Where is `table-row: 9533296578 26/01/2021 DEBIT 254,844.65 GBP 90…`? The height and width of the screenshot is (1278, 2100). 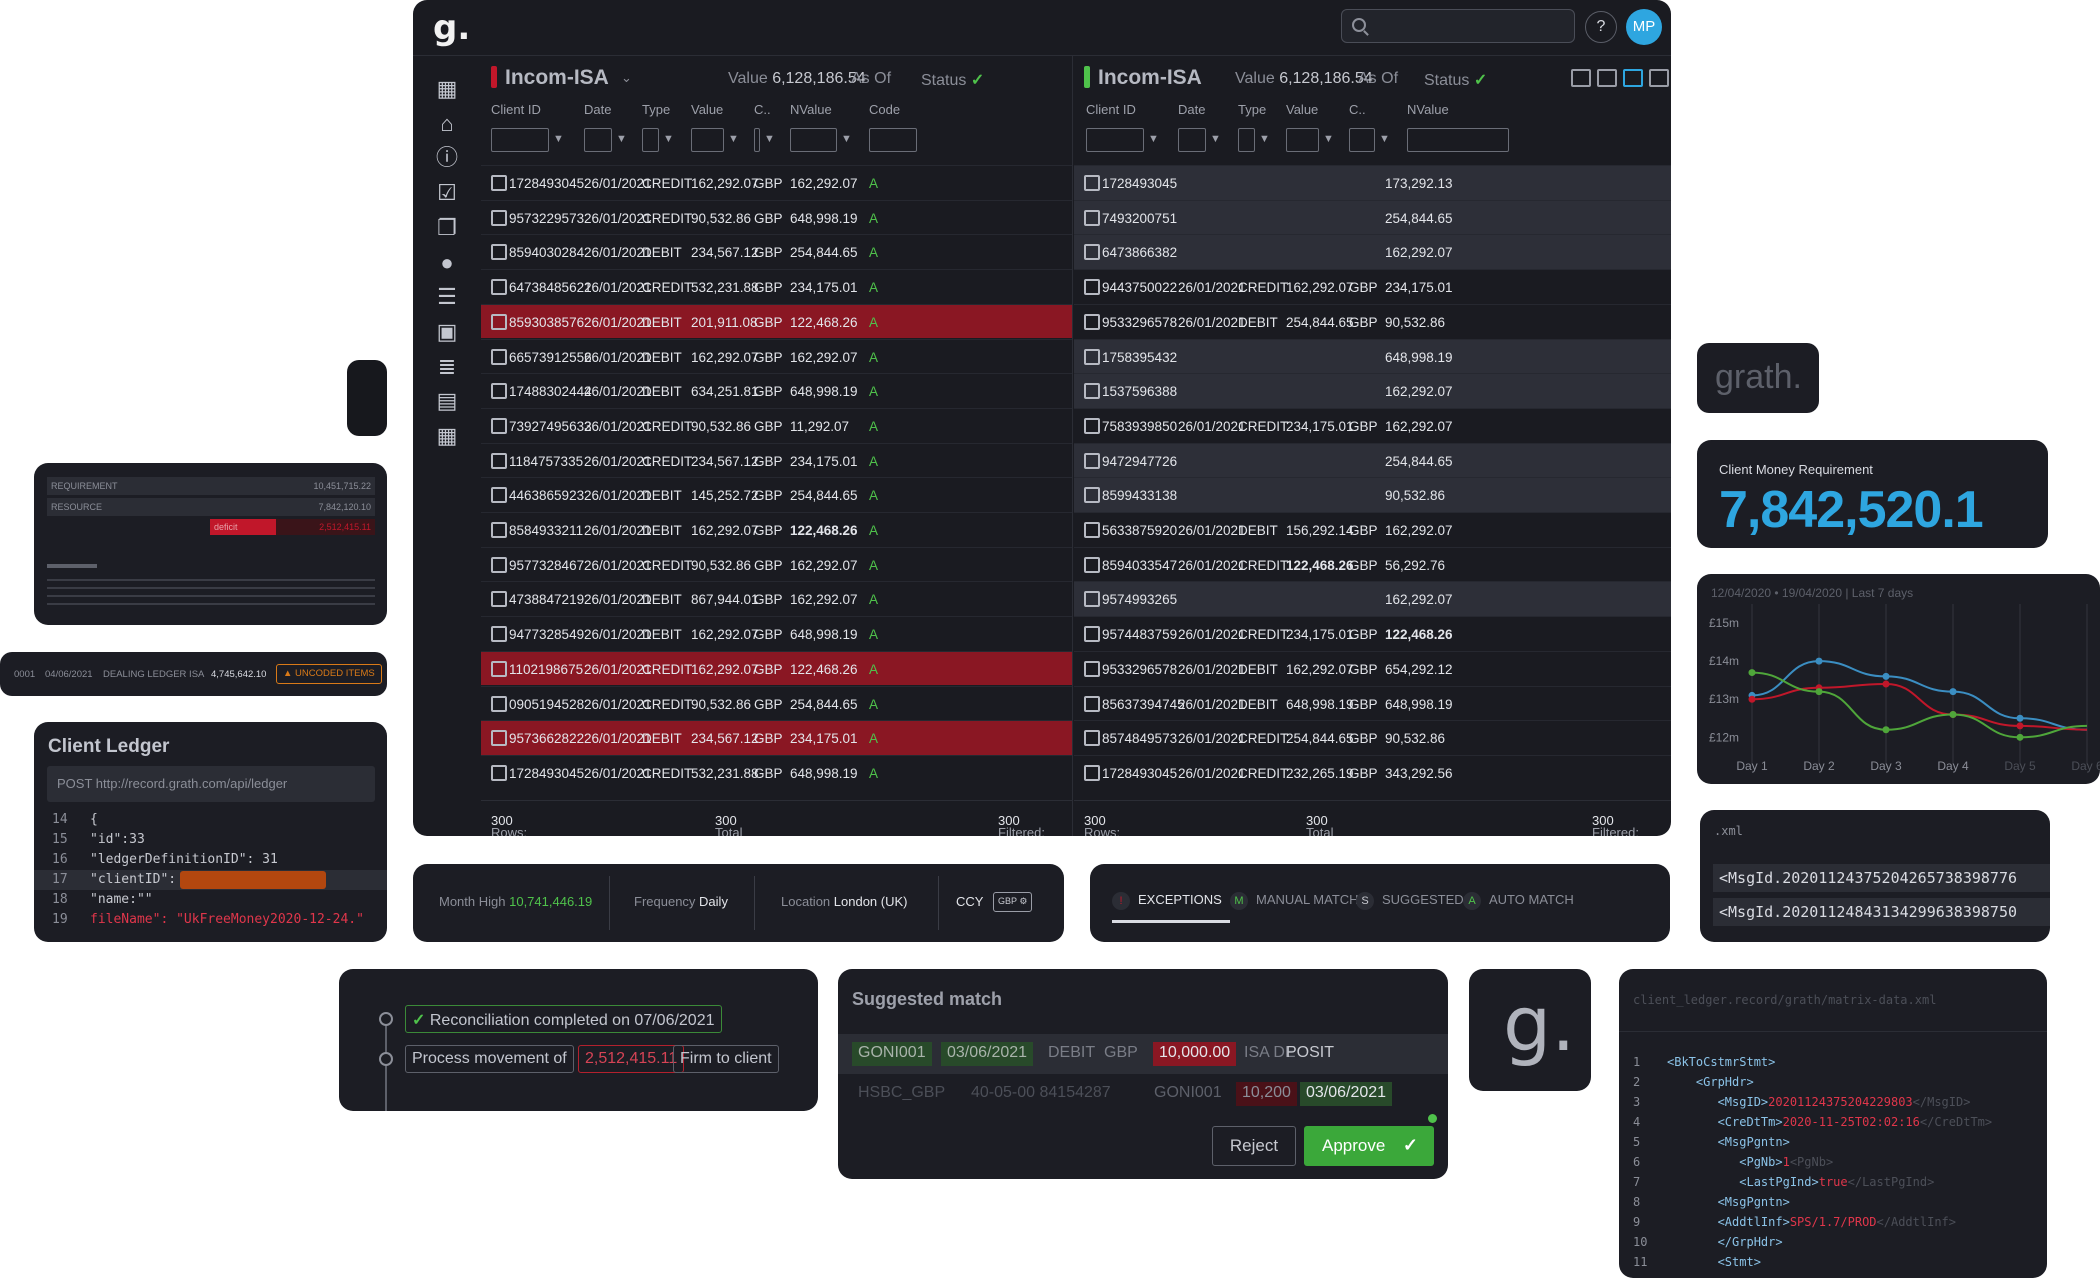 table-row: 9533296578 26/01/2021 DEBIT 254,844.65 GBP 90… is located at coordinates (1372, 321).